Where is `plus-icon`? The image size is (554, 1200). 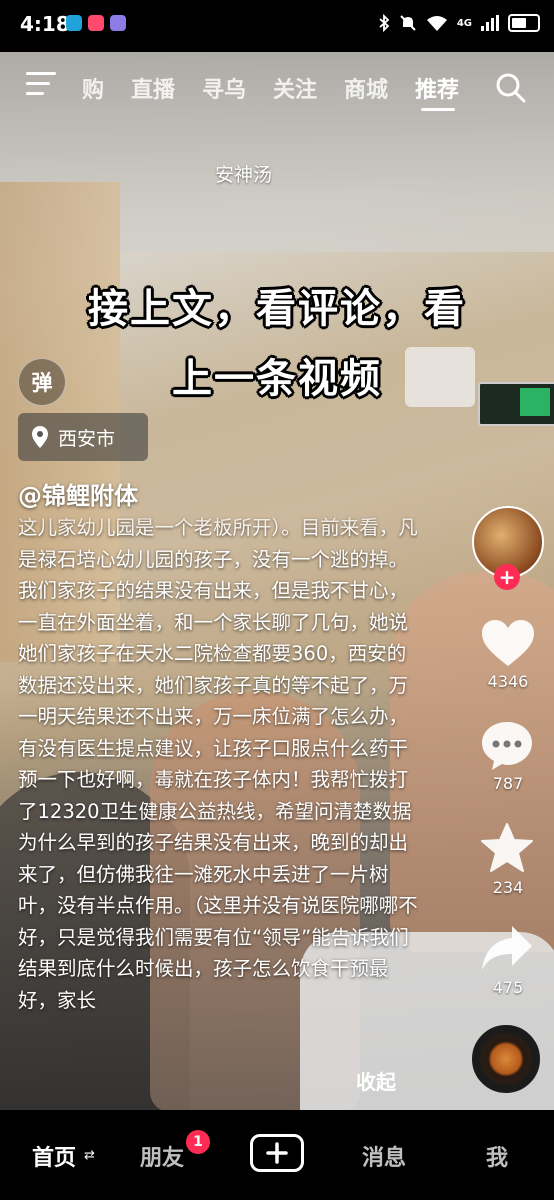 plus-icon is located at coordinates (277, 1153).